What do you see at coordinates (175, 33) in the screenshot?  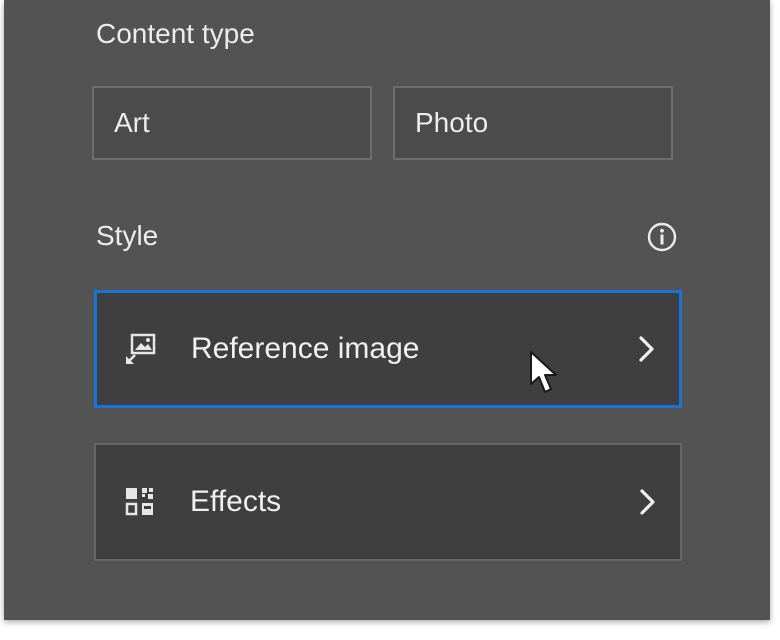 I see `content-type-heading: Content type` at bounding box center [175, 33].